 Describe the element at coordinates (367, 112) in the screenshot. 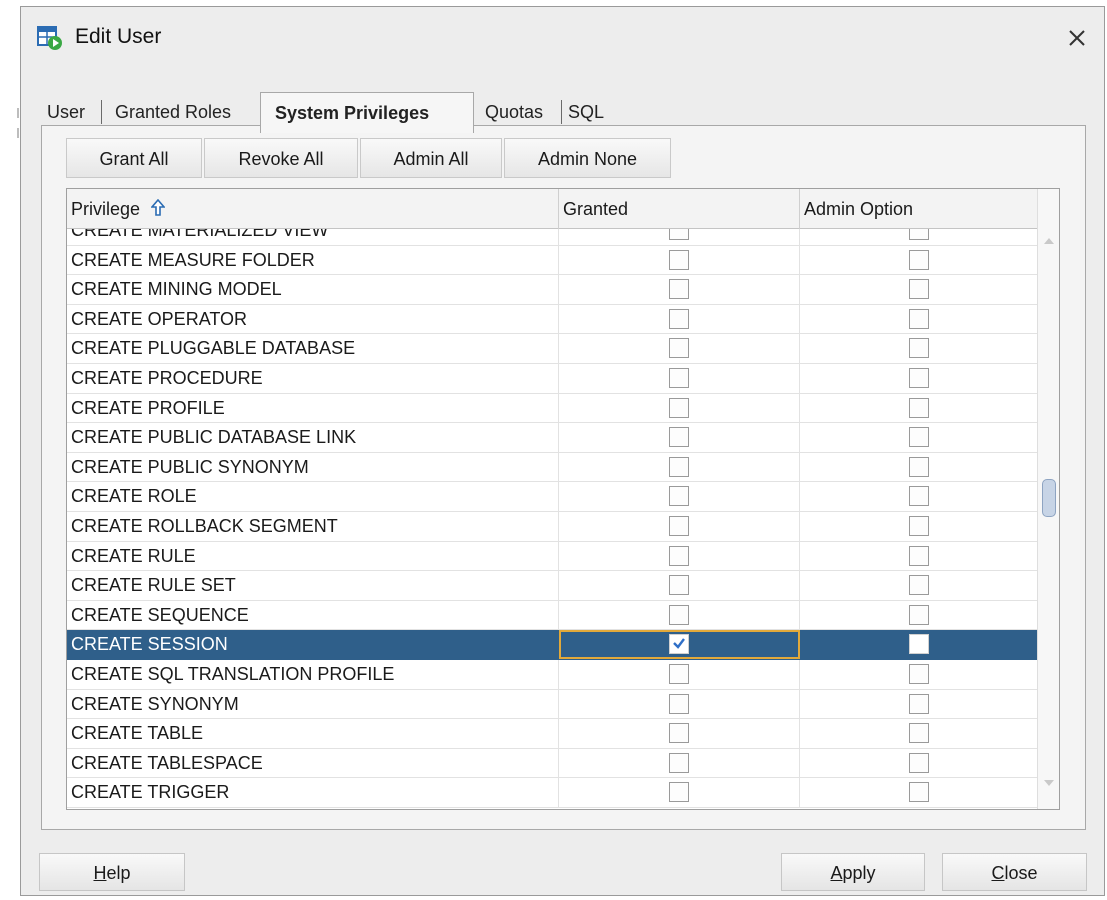

I see `tab-system-privileges: System Privileges` at that location.